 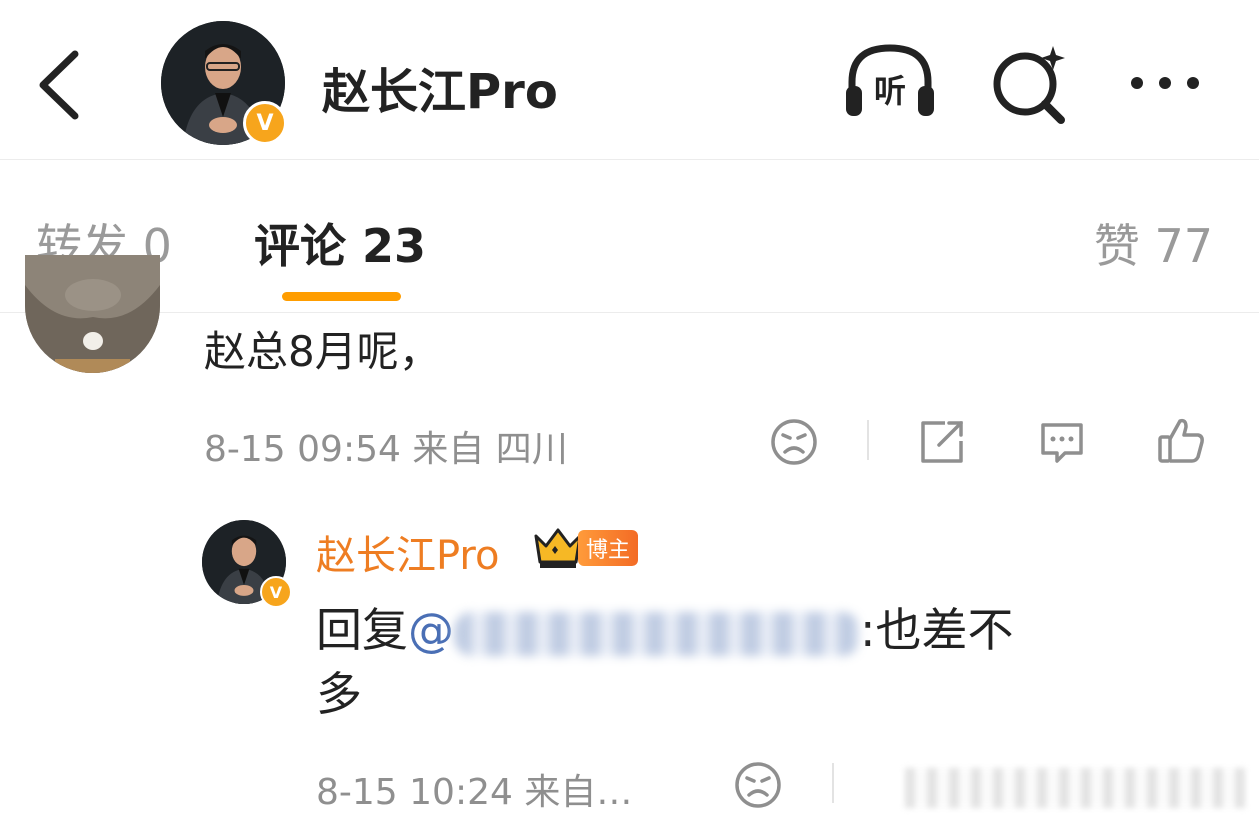 I want to click on reply-dislike-button, so click(x=758, y=785).